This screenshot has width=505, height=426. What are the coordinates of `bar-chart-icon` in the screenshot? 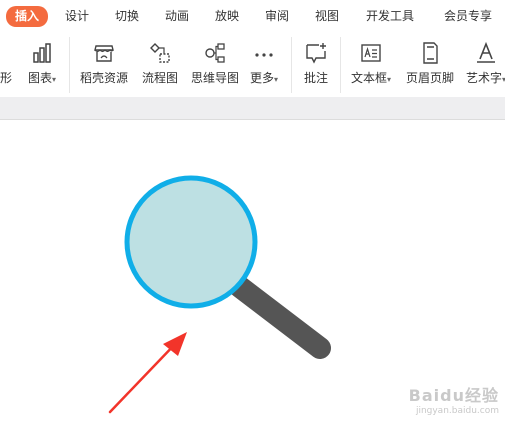 It's located at (42, 53).